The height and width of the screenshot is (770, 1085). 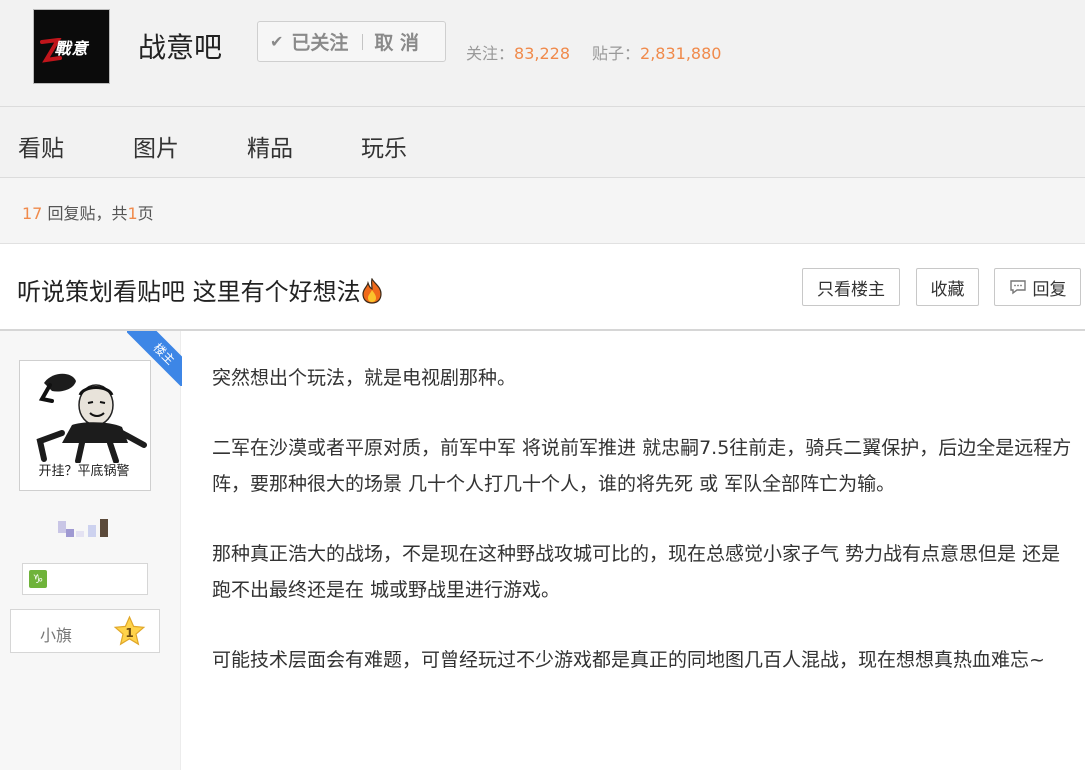 What do you see at coordinates (129, 633) in the screenshot?
I see `rank-level: 1` at bounding box center [129, 633].